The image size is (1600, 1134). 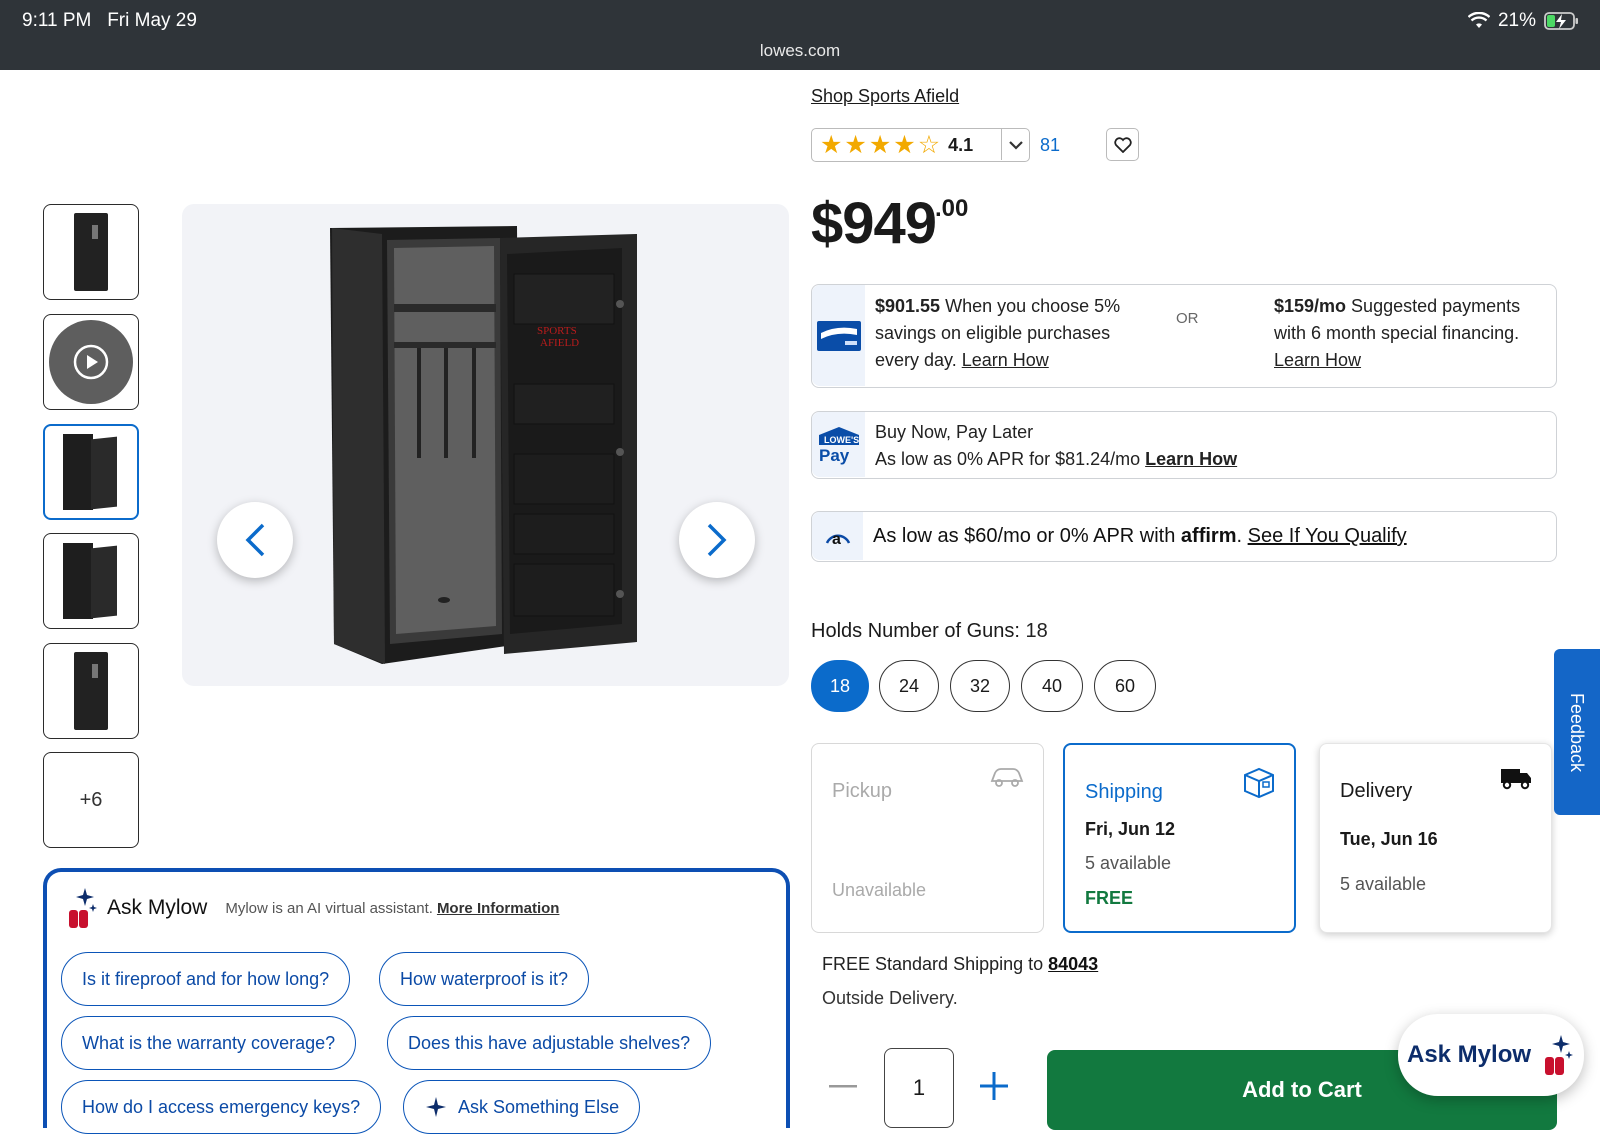 I want to click on status-time: 9:11 PM Fri May 29, so click(x=109, y=21).